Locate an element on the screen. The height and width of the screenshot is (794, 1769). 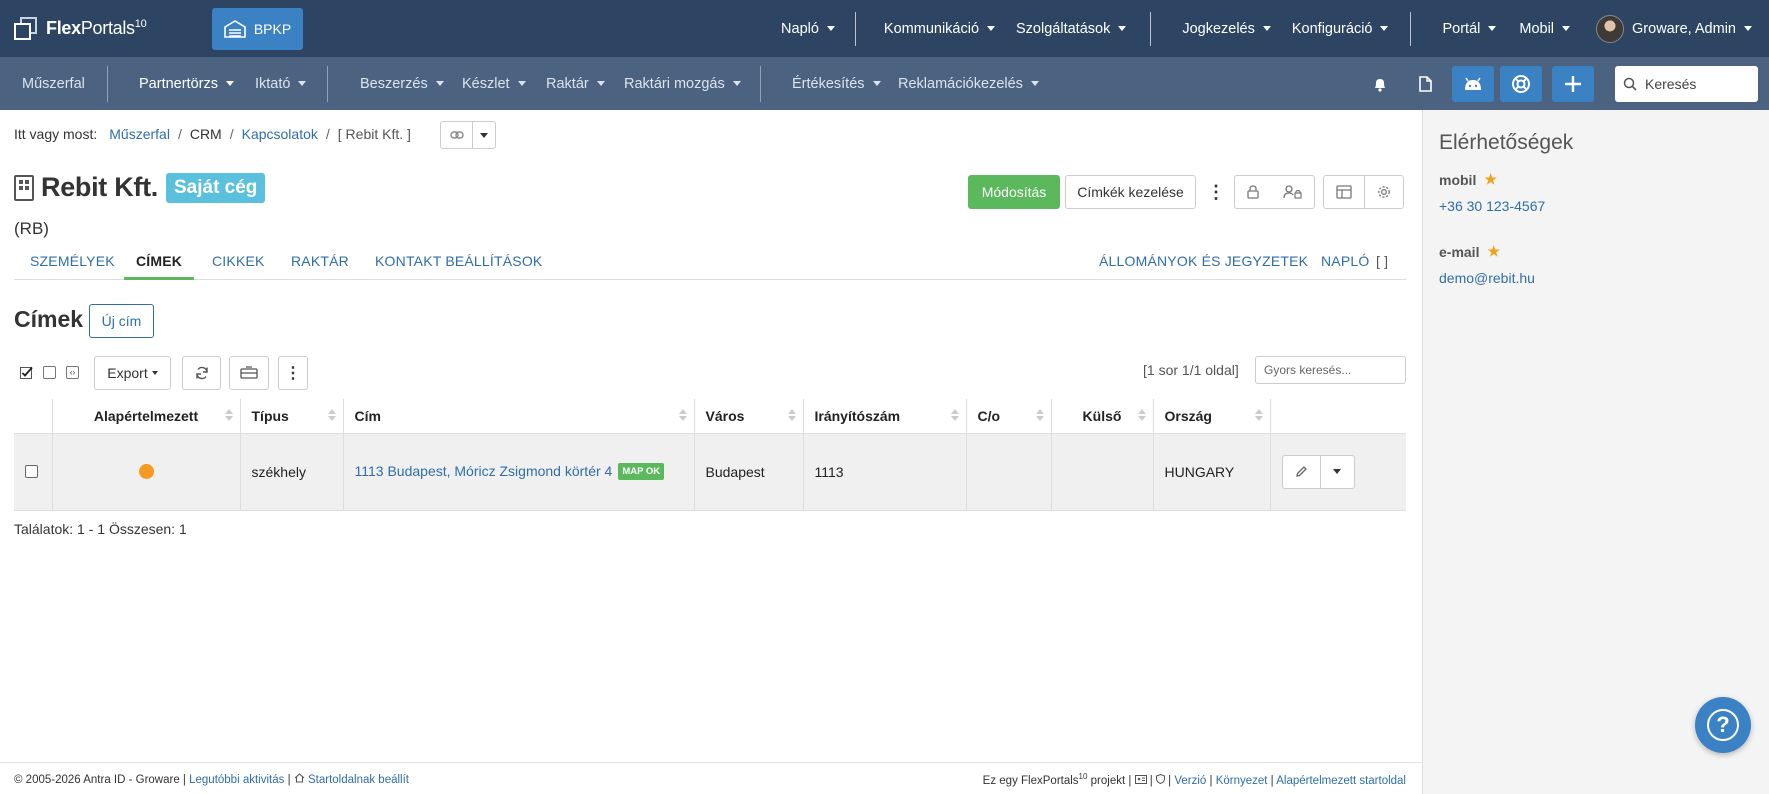
brand: FlexPortals10 is located at coordinates (113, 28).